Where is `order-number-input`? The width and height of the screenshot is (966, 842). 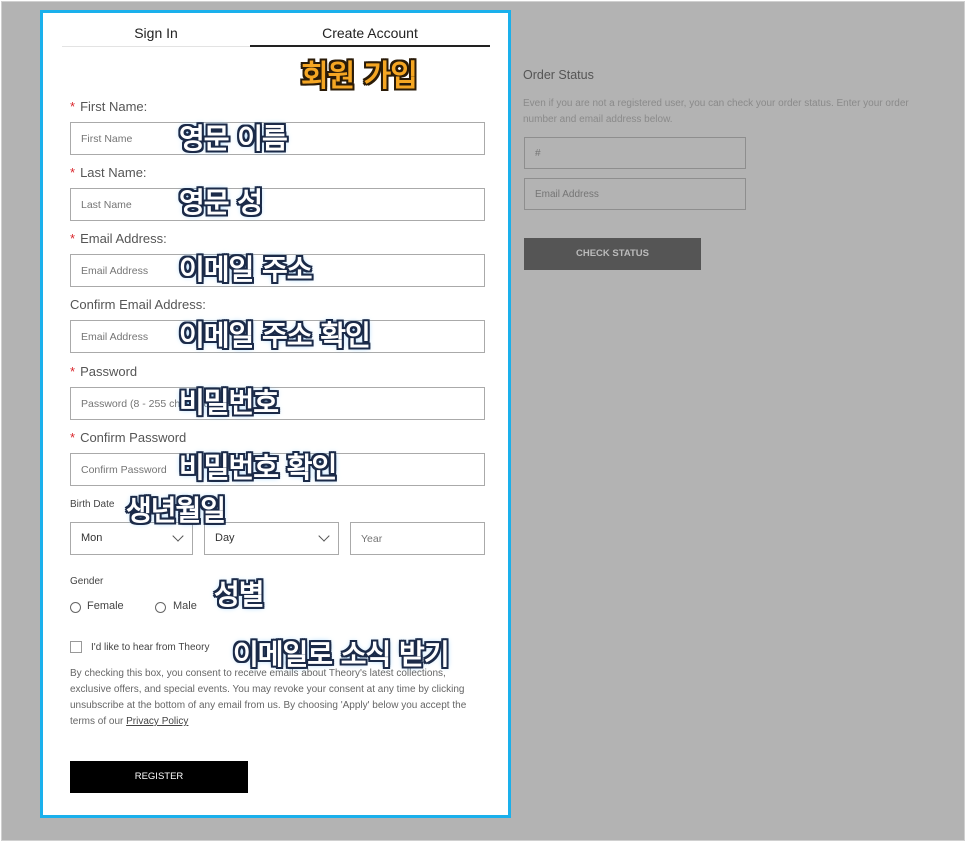
order-number-input is located at coordinates (635, 153).